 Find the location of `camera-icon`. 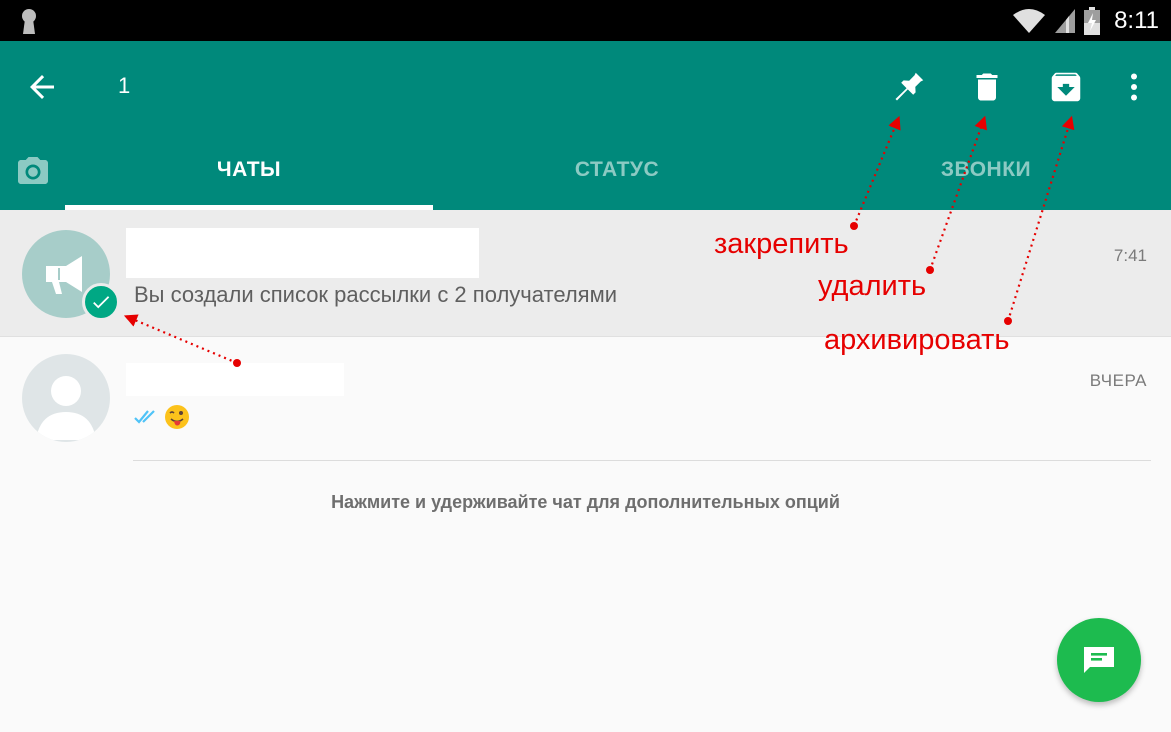

camera-icon is located at coordinates (33, 170).